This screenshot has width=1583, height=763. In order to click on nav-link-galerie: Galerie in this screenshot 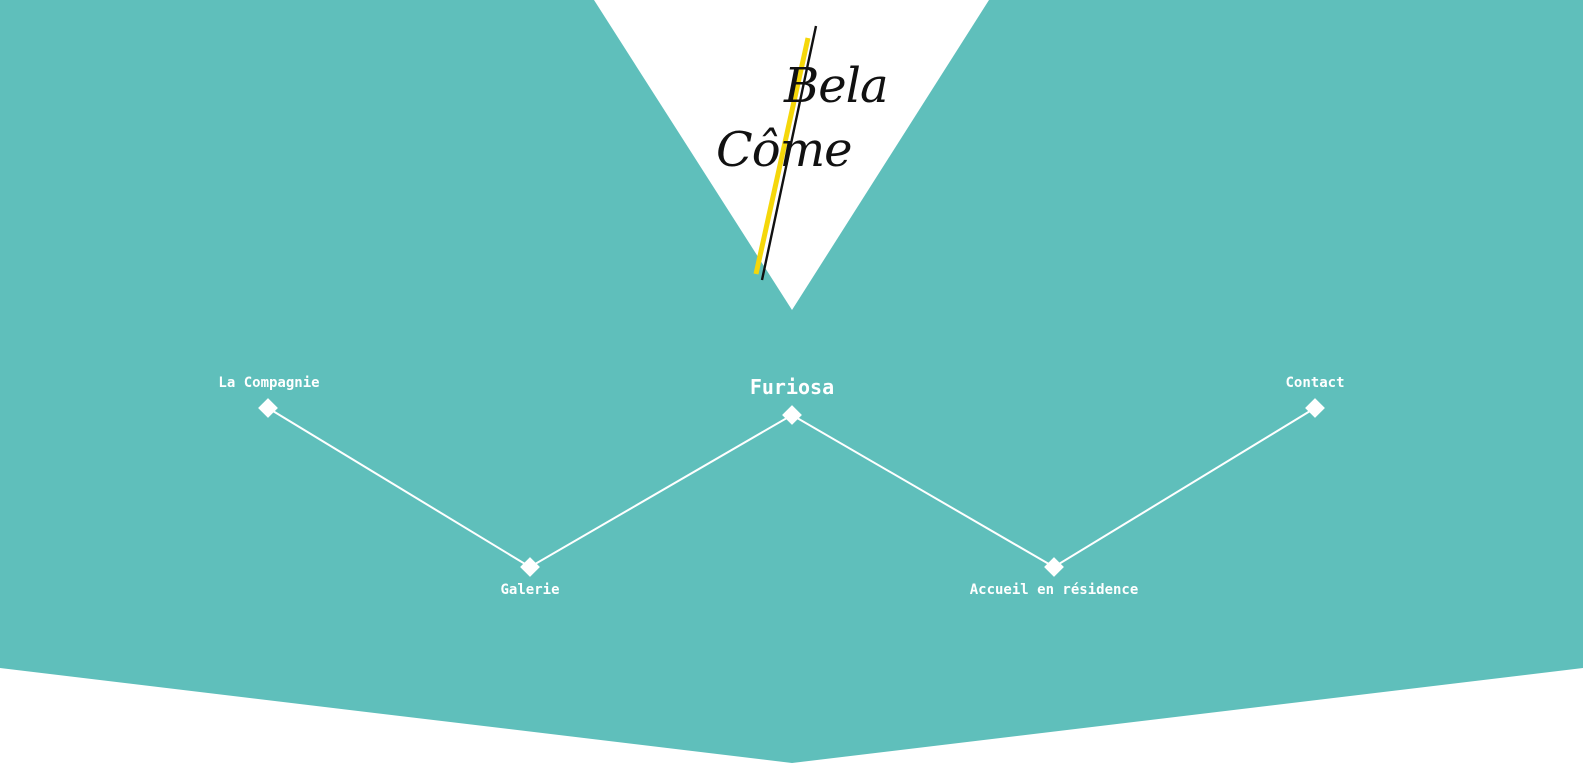, I will do `click(529, 590)`.